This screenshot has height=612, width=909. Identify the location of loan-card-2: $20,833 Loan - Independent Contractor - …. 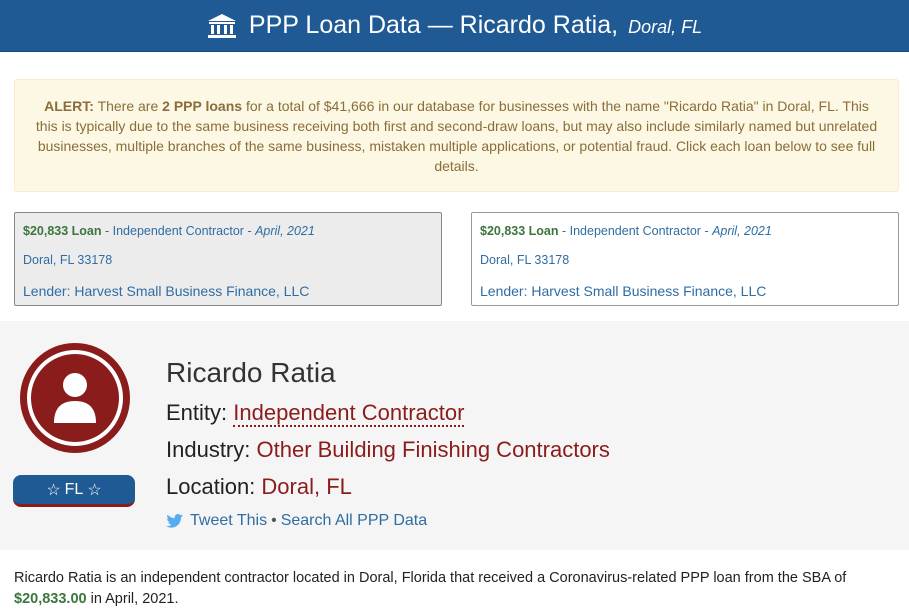
(685, 259).